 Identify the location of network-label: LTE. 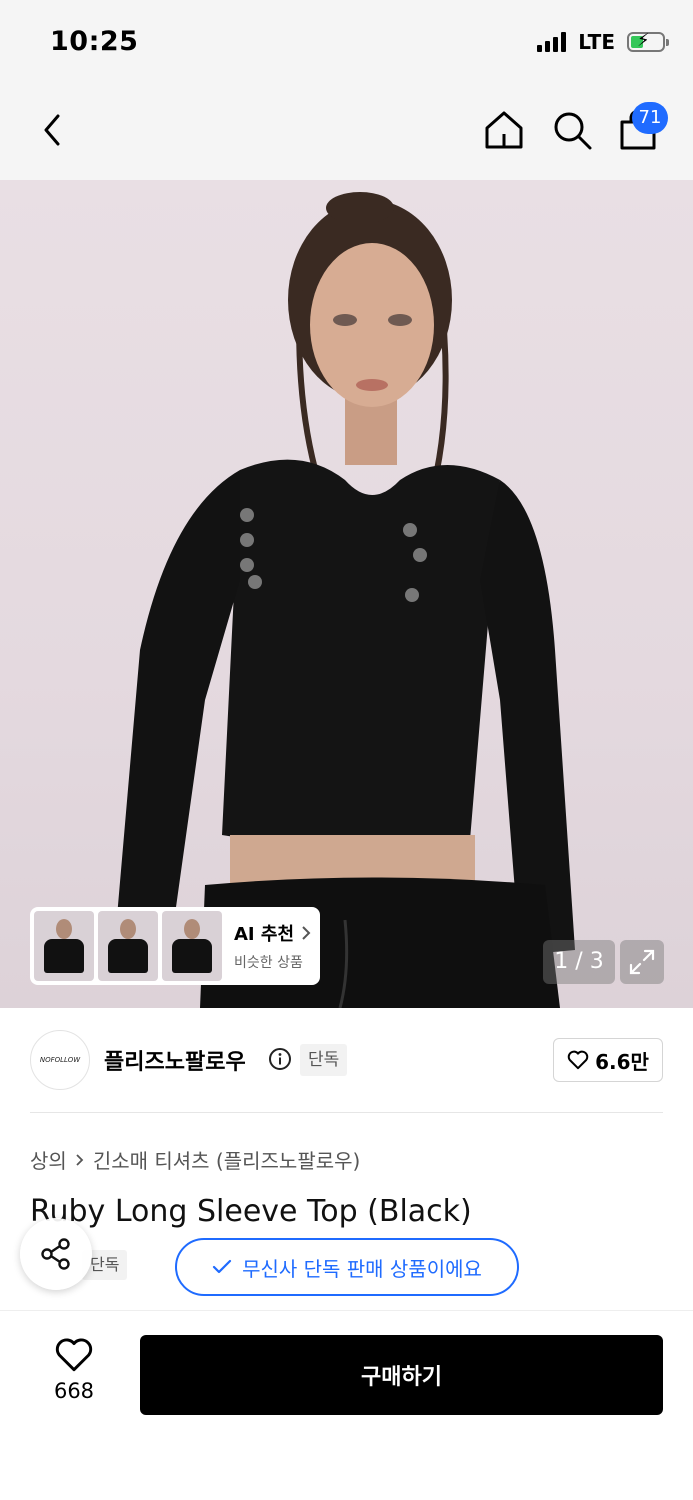
(596, 42).